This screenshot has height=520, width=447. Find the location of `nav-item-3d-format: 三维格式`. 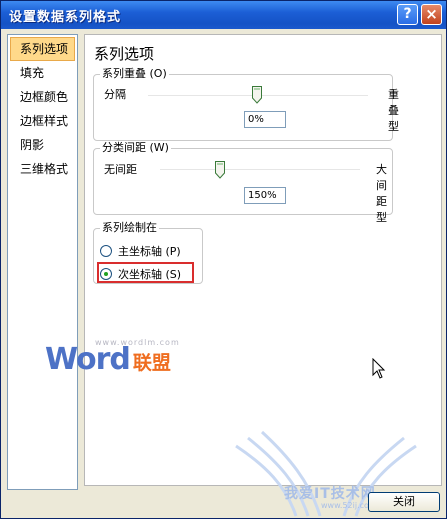

nav-item-3d-format: 三维格式 is located at coordinates (42, 169).